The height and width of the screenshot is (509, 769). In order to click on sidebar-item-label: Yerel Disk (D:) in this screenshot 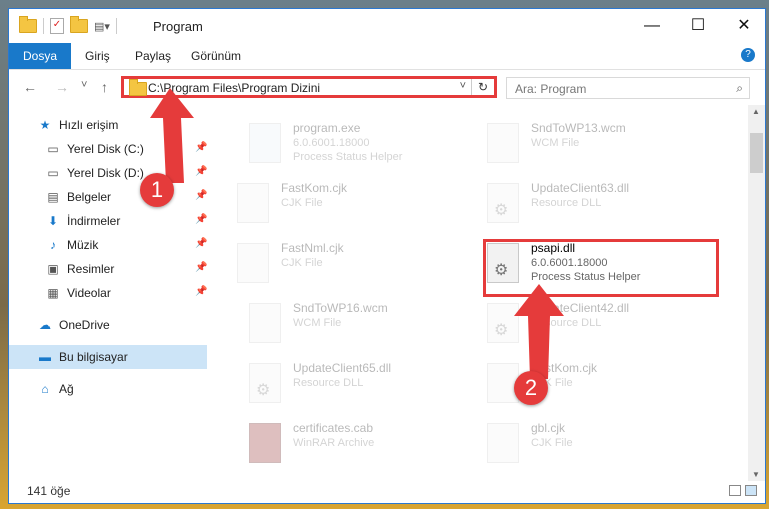, I will do `click(105, 173)`.